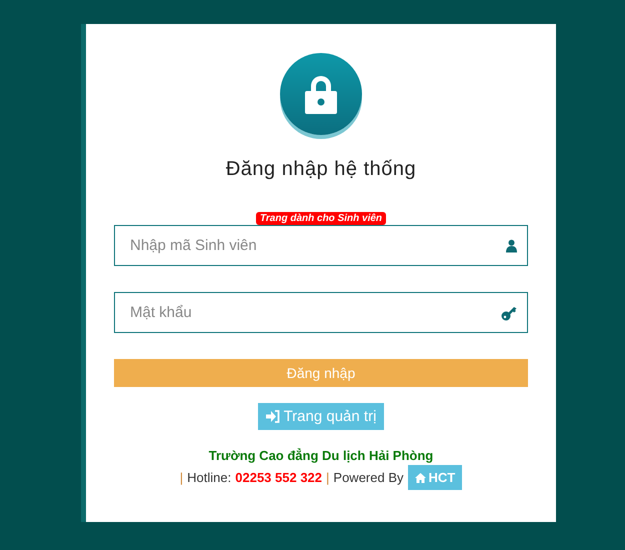  Describe the element at coordinates (209, 477) in the screenshot. I see `hotline-label: Hotline:` at that location.